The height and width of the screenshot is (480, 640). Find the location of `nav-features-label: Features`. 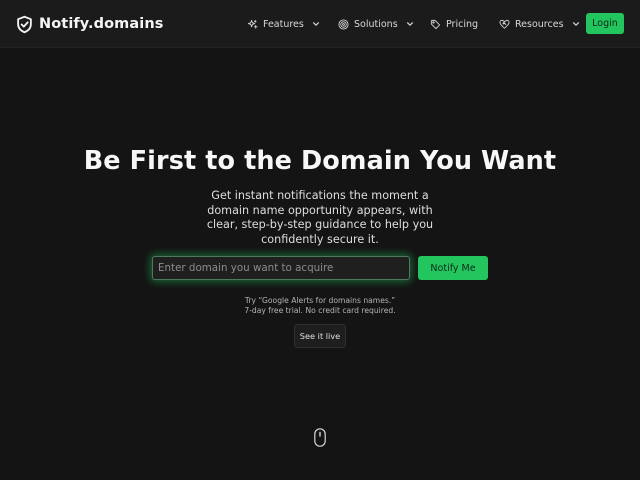

nav-features-label: Features is located at coordinates (283, 24).